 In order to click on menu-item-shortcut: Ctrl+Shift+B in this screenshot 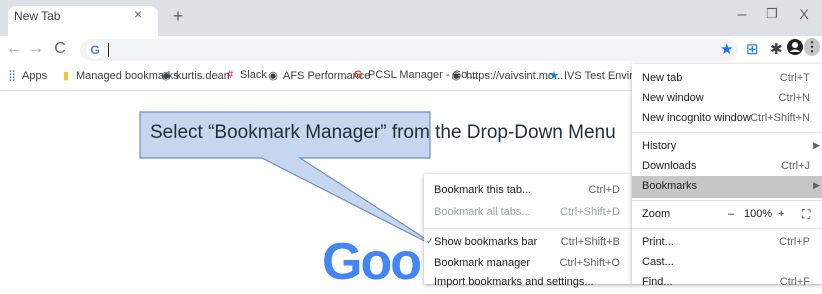, I will do `click(590, 242)`.